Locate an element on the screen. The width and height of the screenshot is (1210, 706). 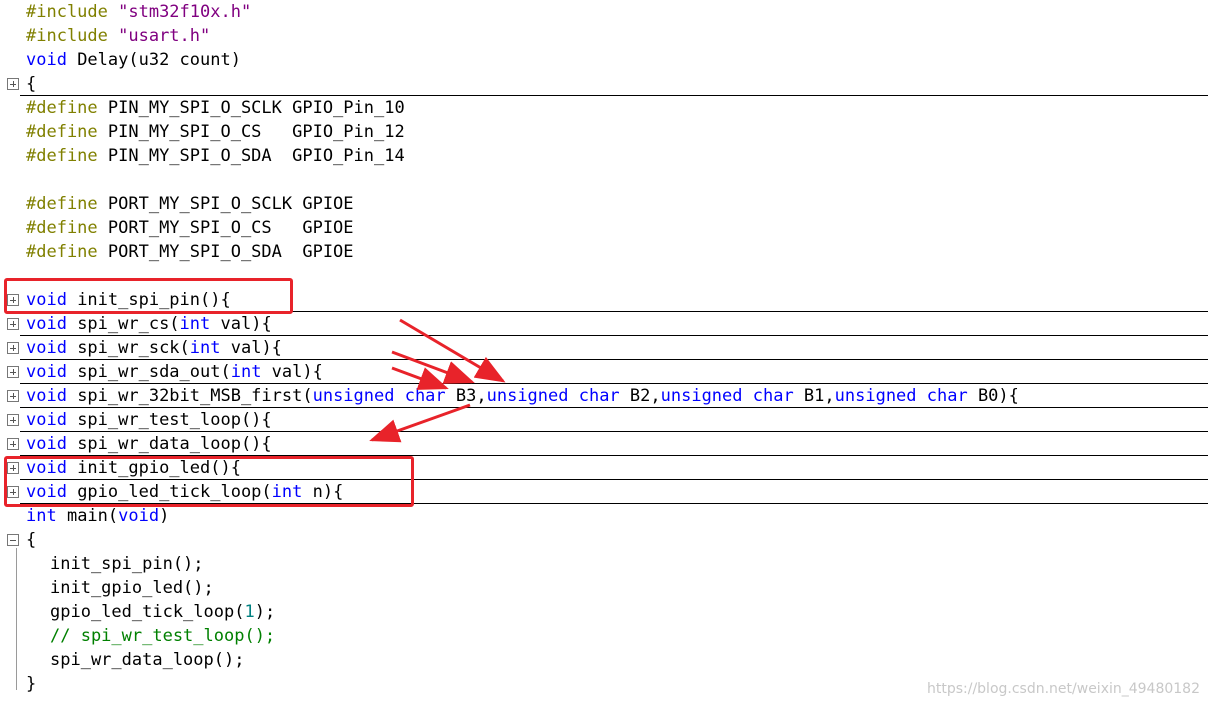
annotation-arrows is located at coordinates (437, 380).